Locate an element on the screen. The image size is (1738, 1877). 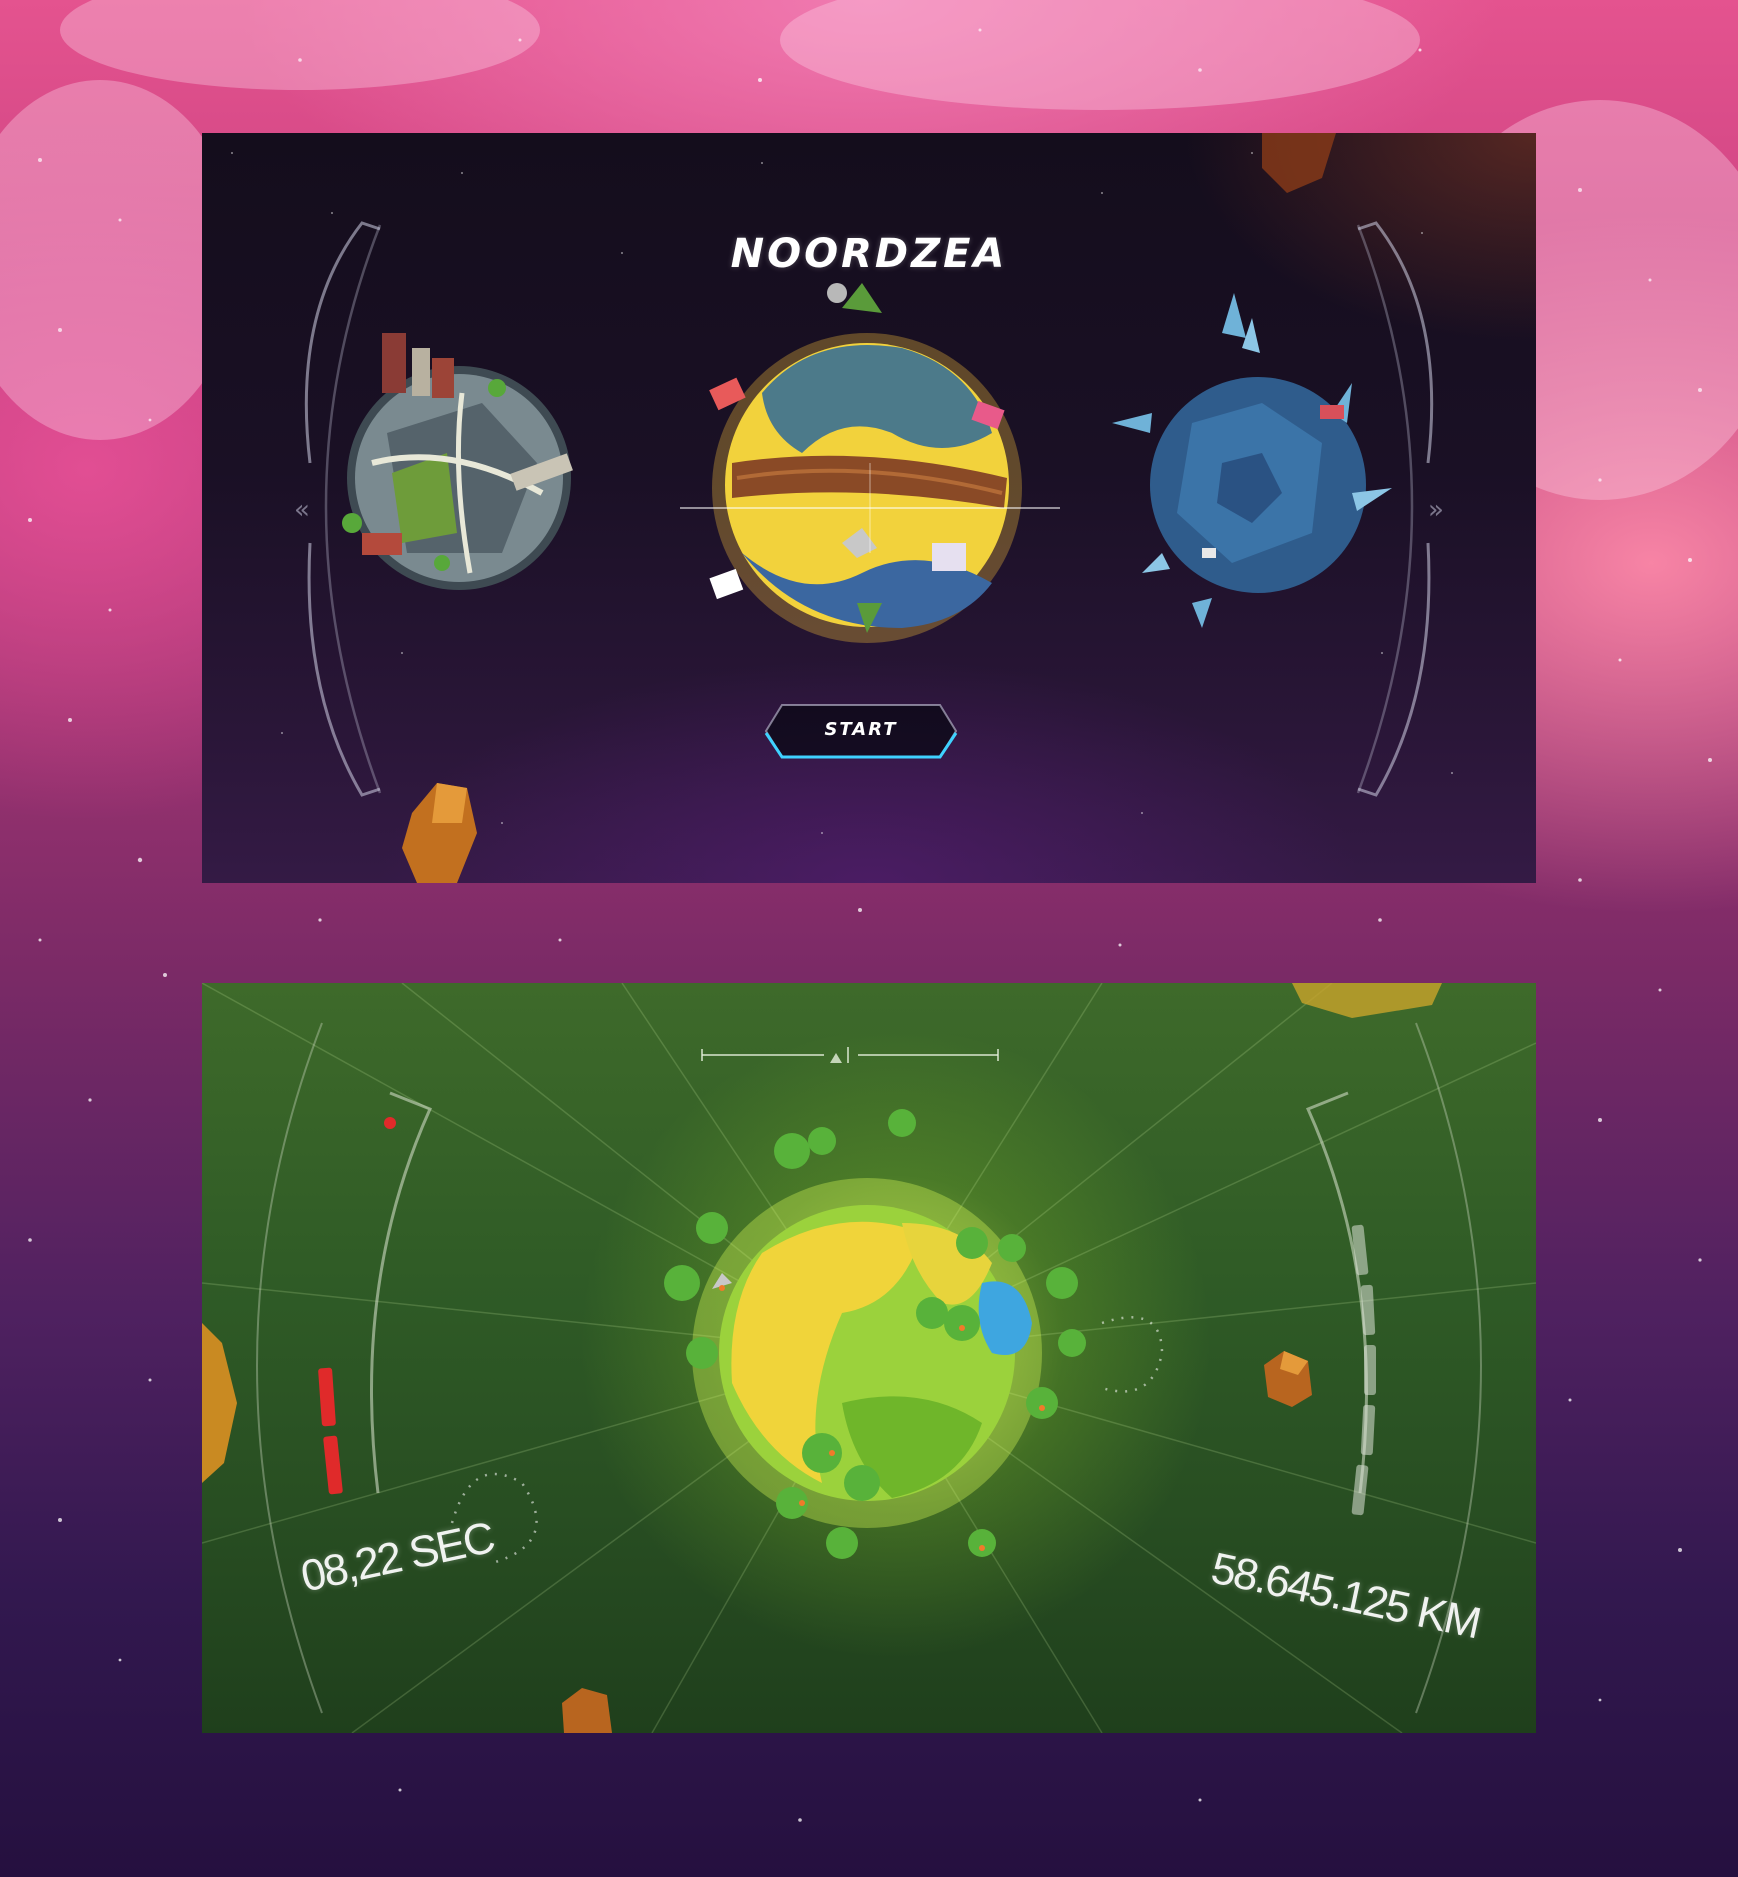
double-chevron-left-icon: « is located at coordinates (302, 510).